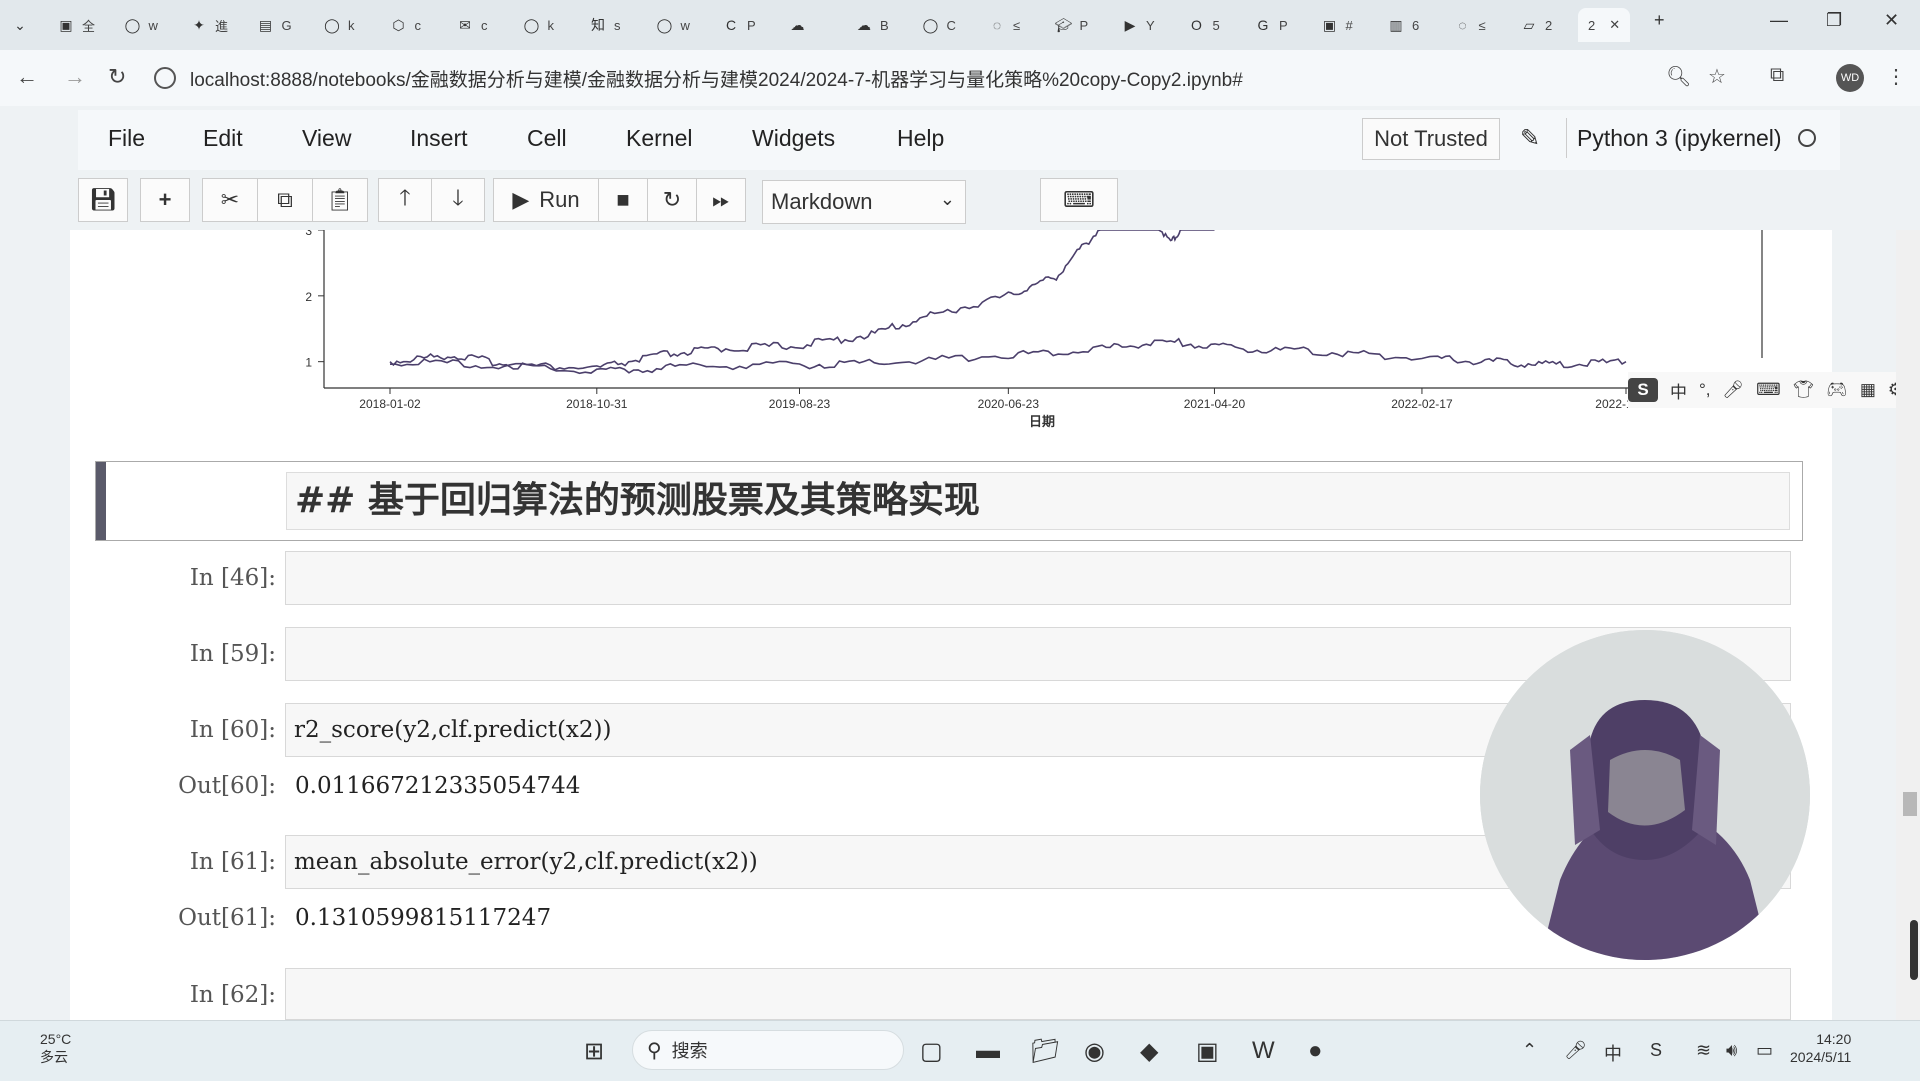  Describe the element at coordinates (326, 138) in the screenshot. I see `menu-view: View` at that location.